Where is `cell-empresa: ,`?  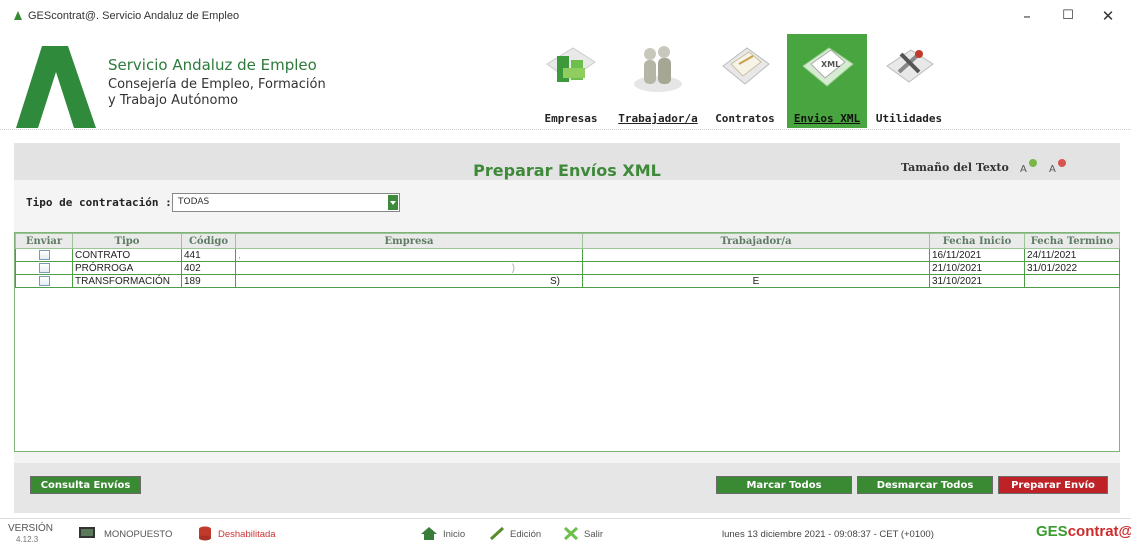 cell-empresa: , is located at coordinates (409, 255).